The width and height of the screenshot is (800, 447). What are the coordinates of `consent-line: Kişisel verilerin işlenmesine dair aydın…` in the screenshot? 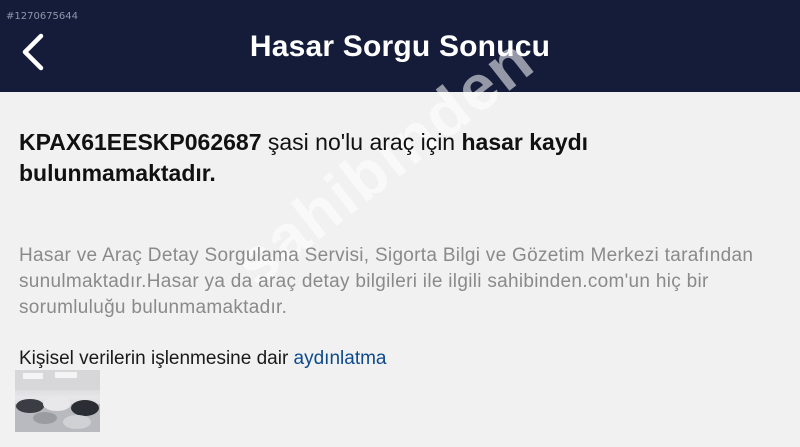 It's located at (203, 359).